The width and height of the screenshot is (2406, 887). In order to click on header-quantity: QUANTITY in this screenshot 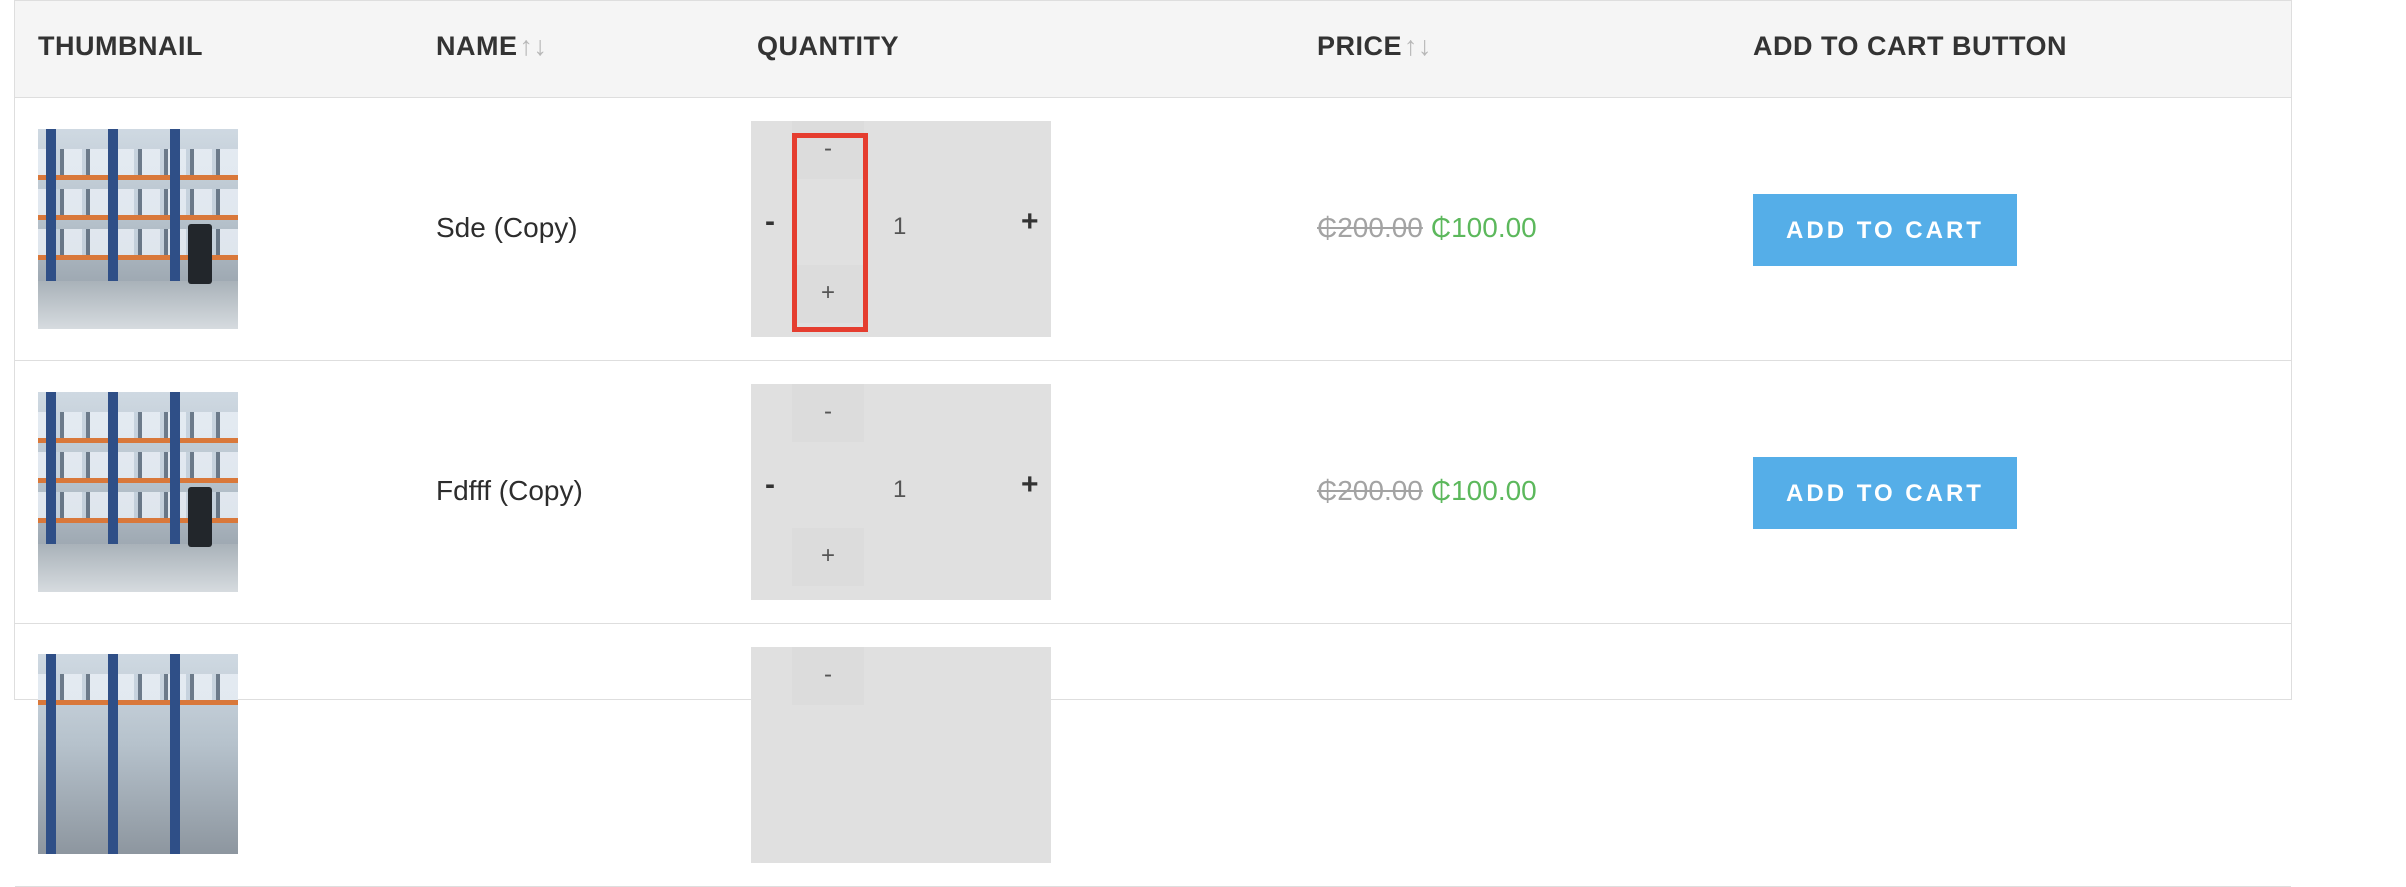, I will do `click(828, 46)`.